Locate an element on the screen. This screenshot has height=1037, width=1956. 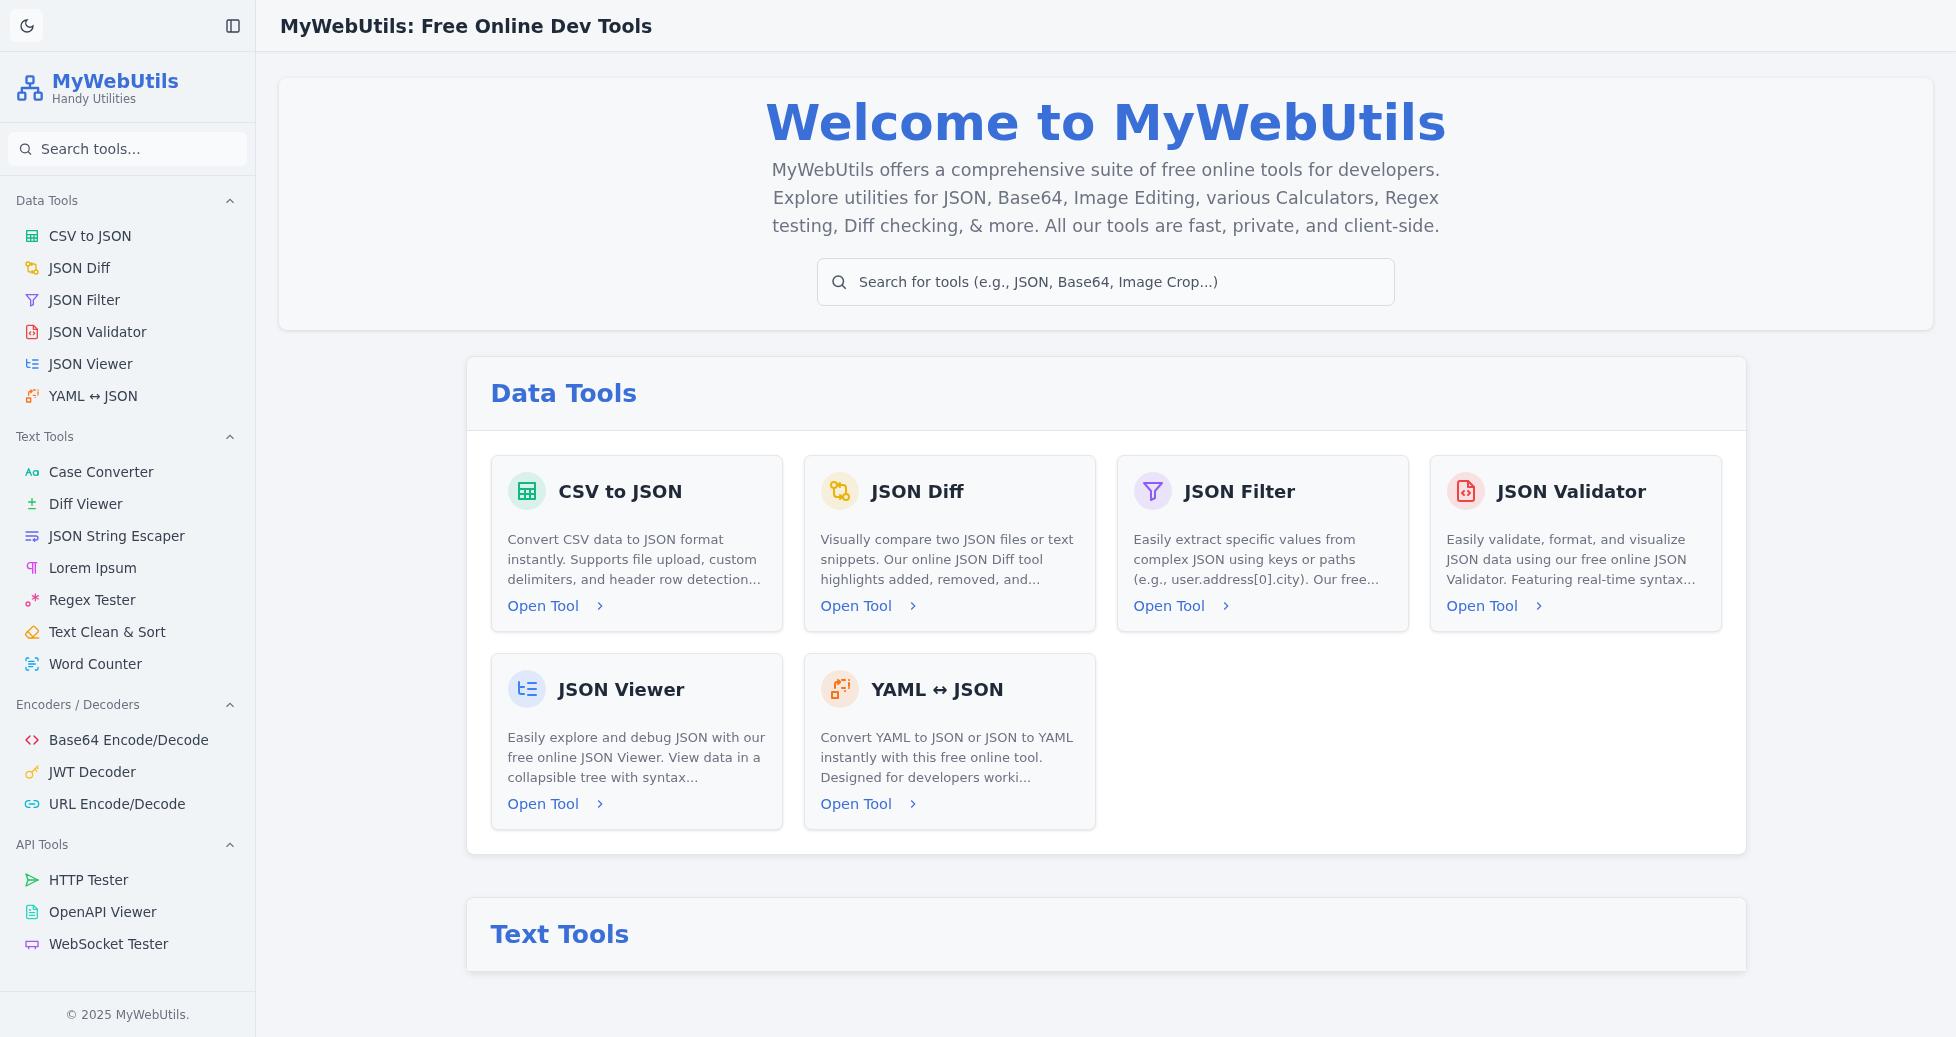
scan-text-icon is located at coordinates (32, 664).